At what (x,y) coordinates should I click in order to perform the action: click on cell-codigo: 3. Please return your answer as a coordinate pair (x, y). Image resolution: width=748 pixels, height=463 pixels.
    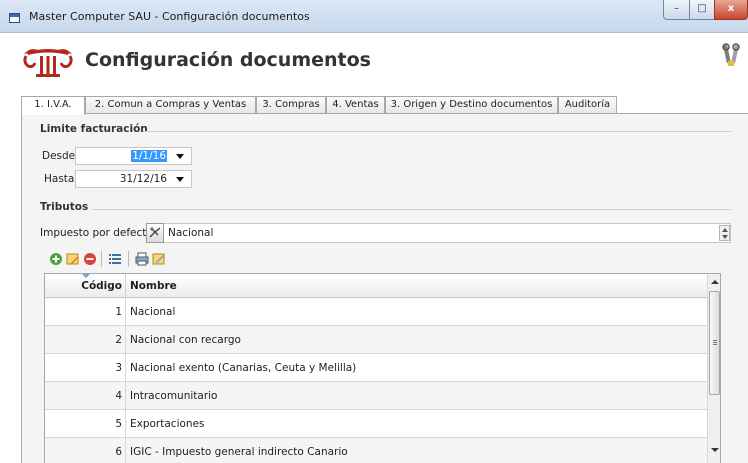
    Looking at the image, I should click on (85, 368).